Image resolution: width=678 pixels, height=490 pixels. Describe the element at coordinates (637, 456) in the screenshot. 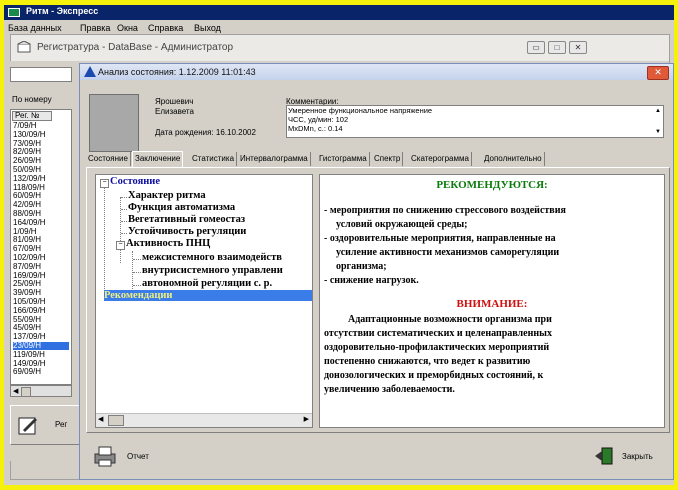

I see `close-button-label: Закрыть` at that location.